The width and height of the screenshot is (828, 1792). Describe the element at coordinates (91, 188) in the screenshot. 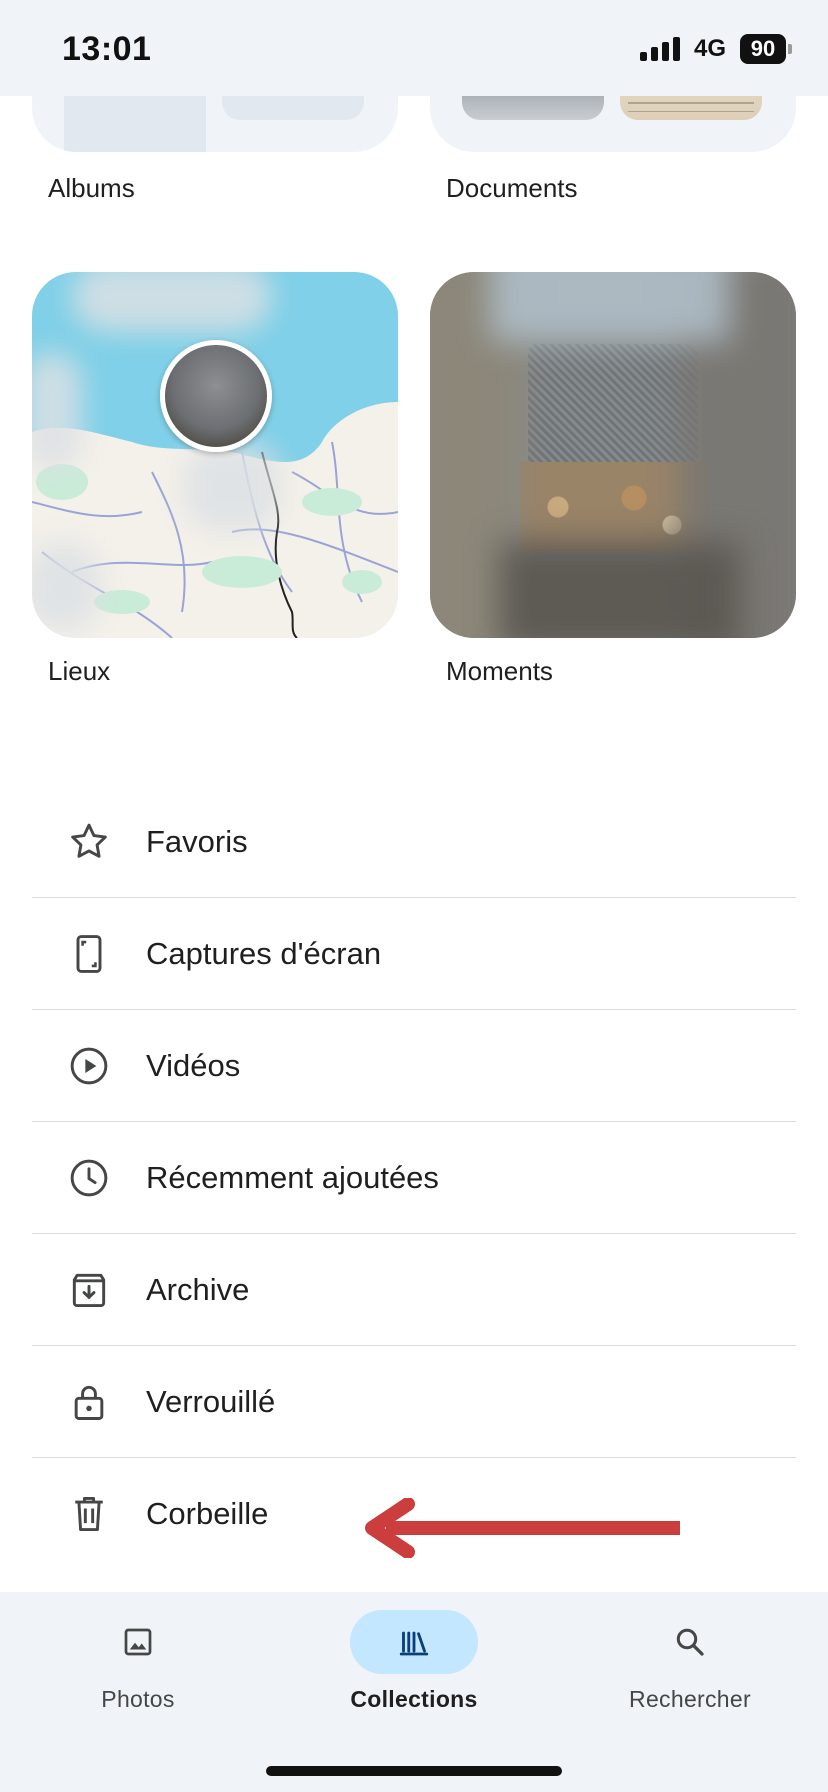

I see `albums-label: Albums` at that location.